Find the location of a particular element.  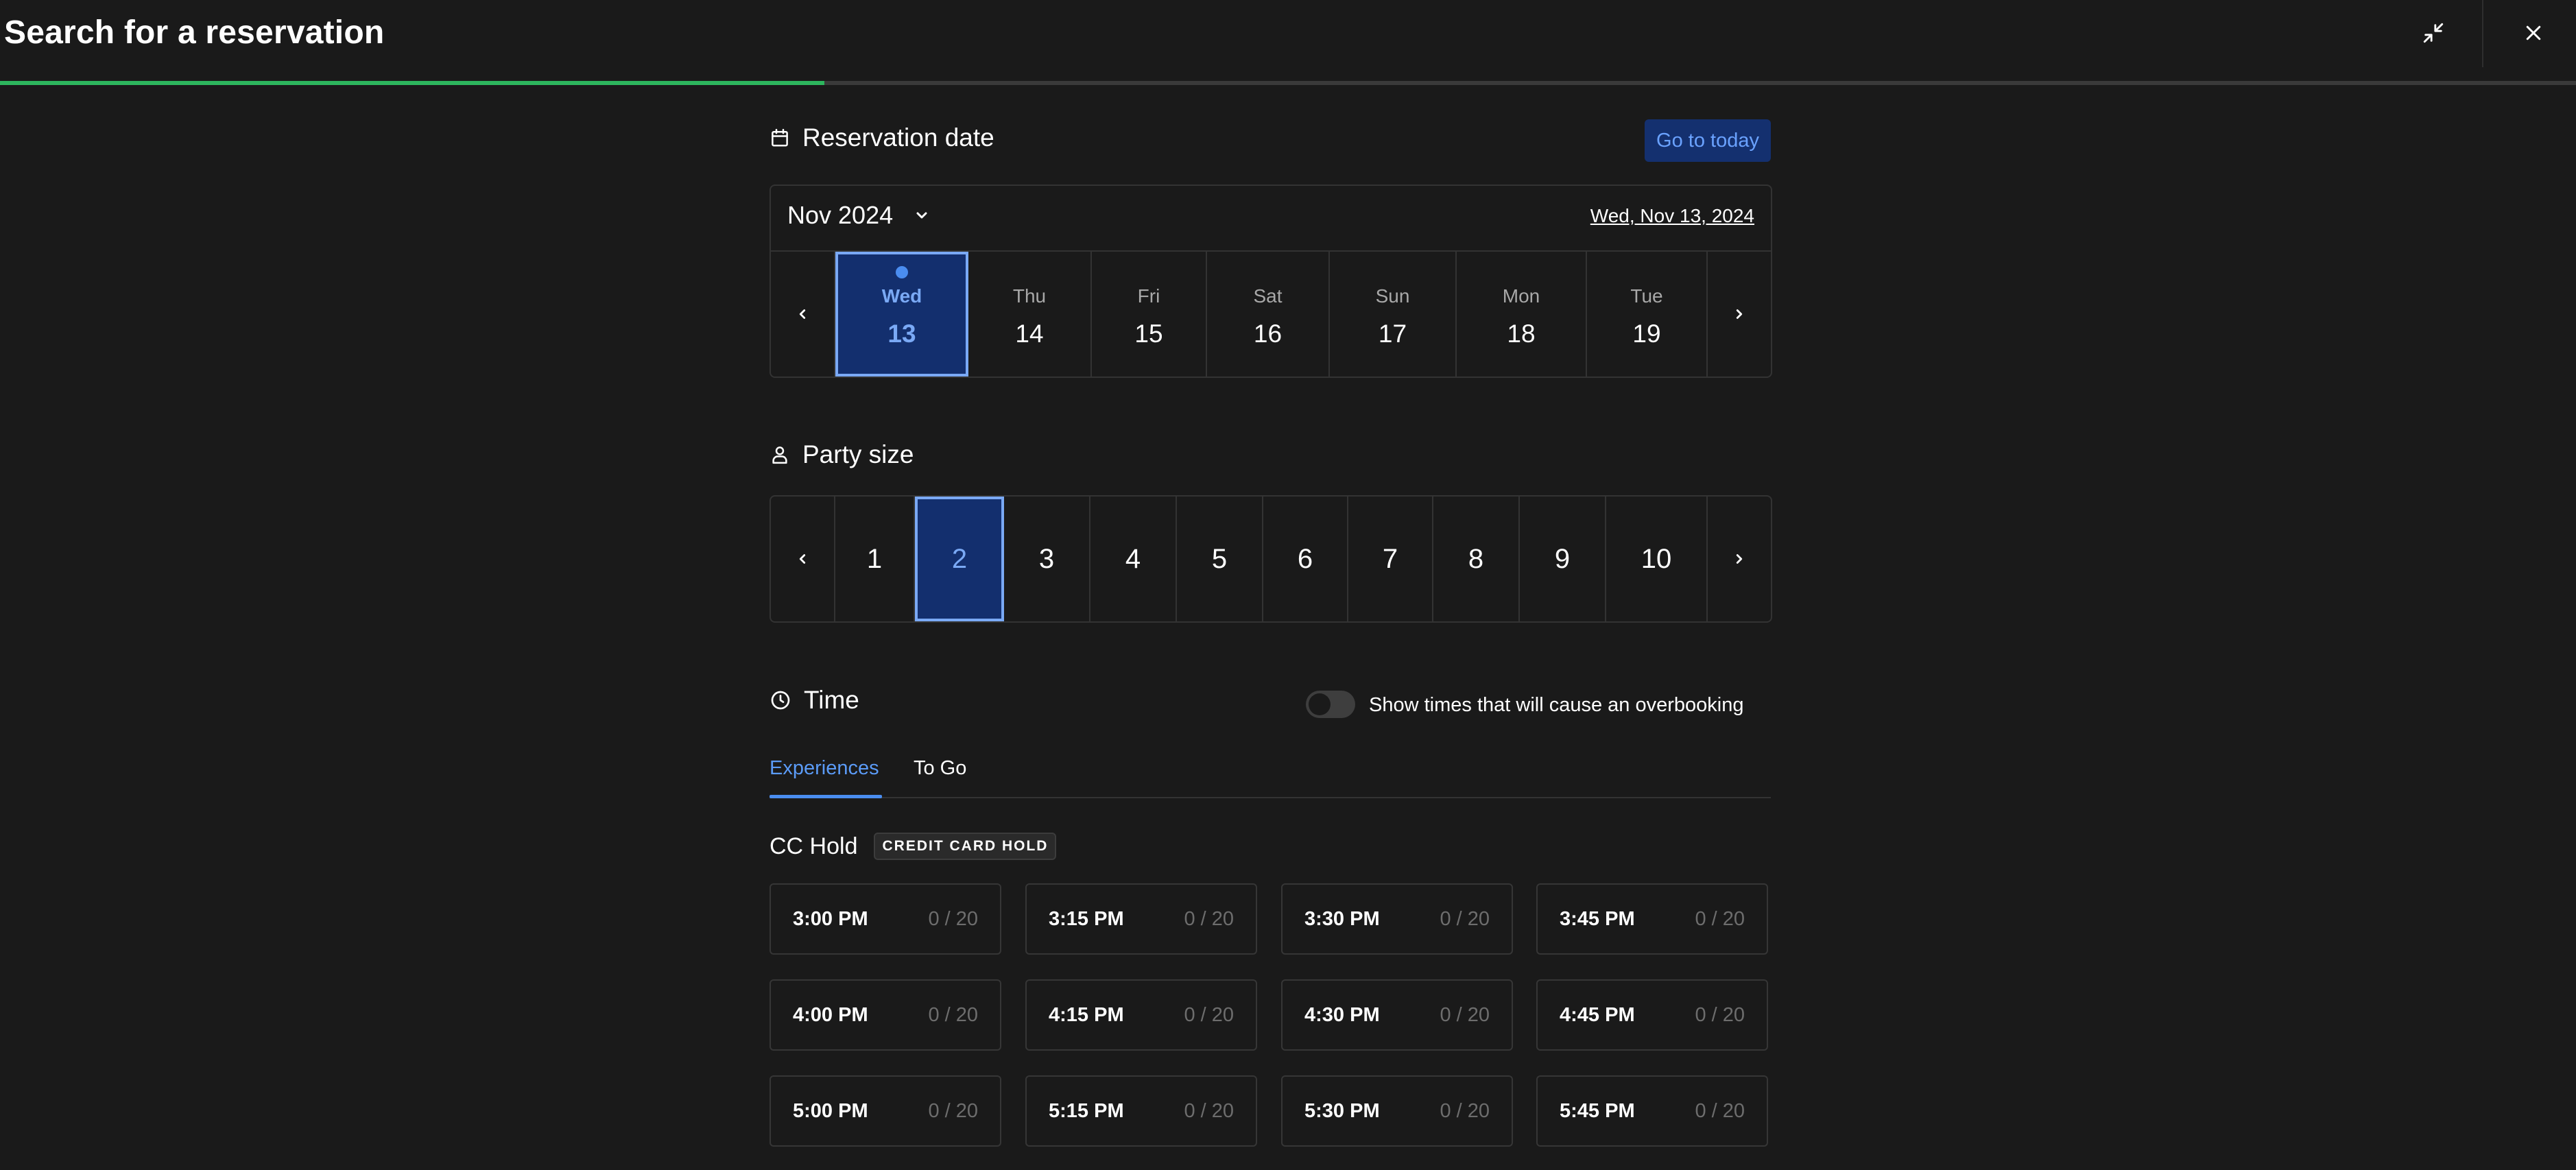

slot-time: 4:00 PM is located at coordinates (830, 1014).